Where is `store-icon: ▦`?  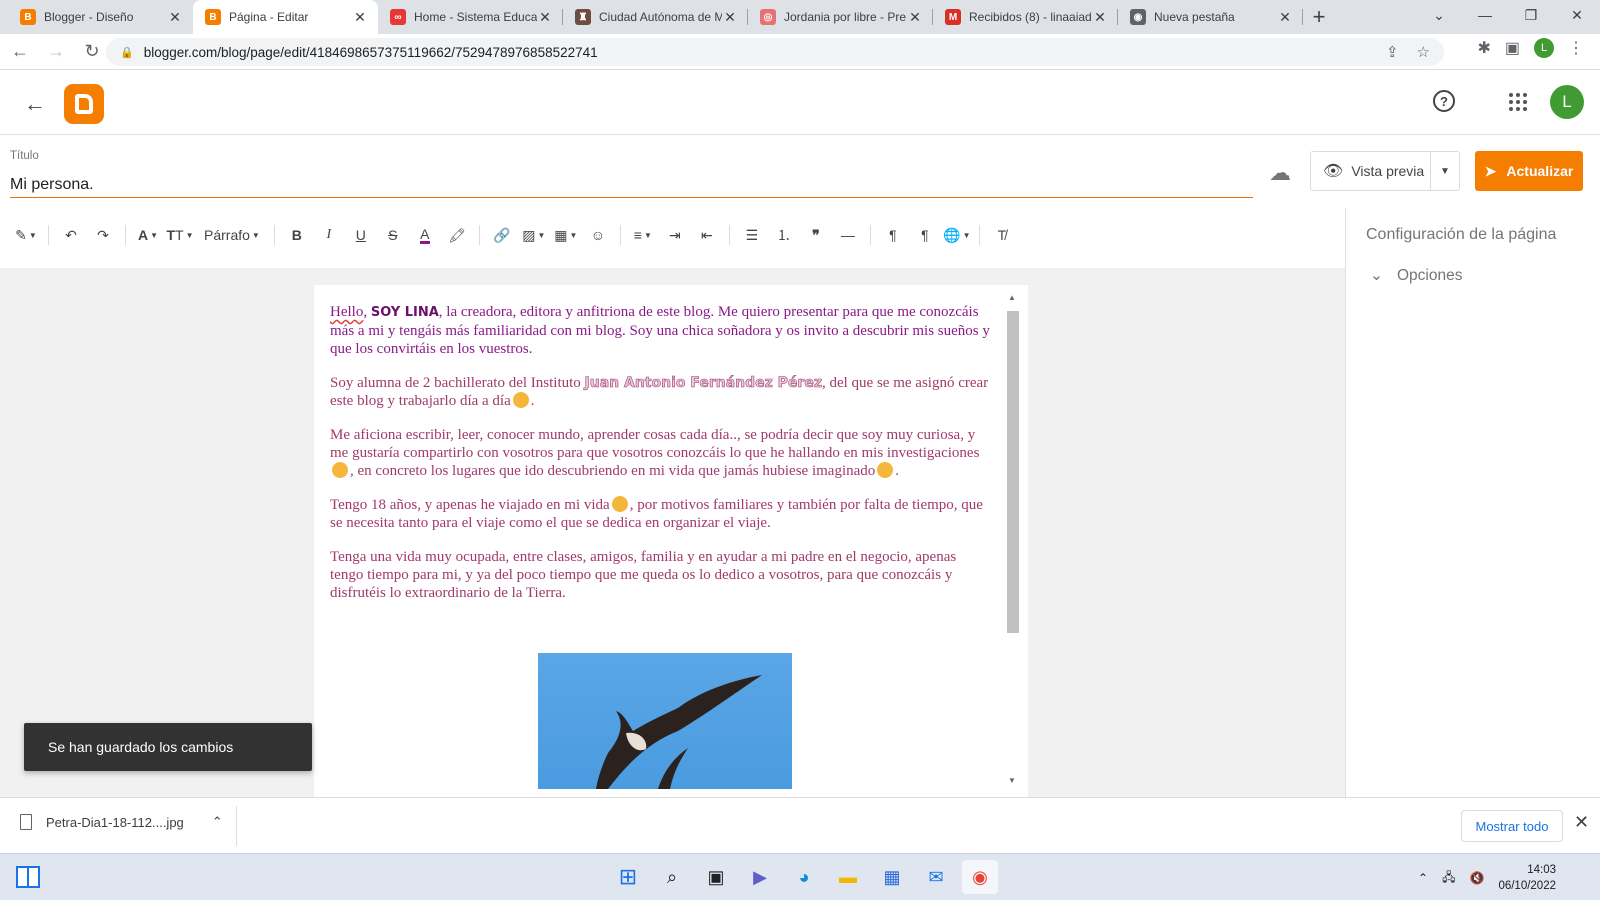
store-icon: ▦ is located at coordinates (892, 877).